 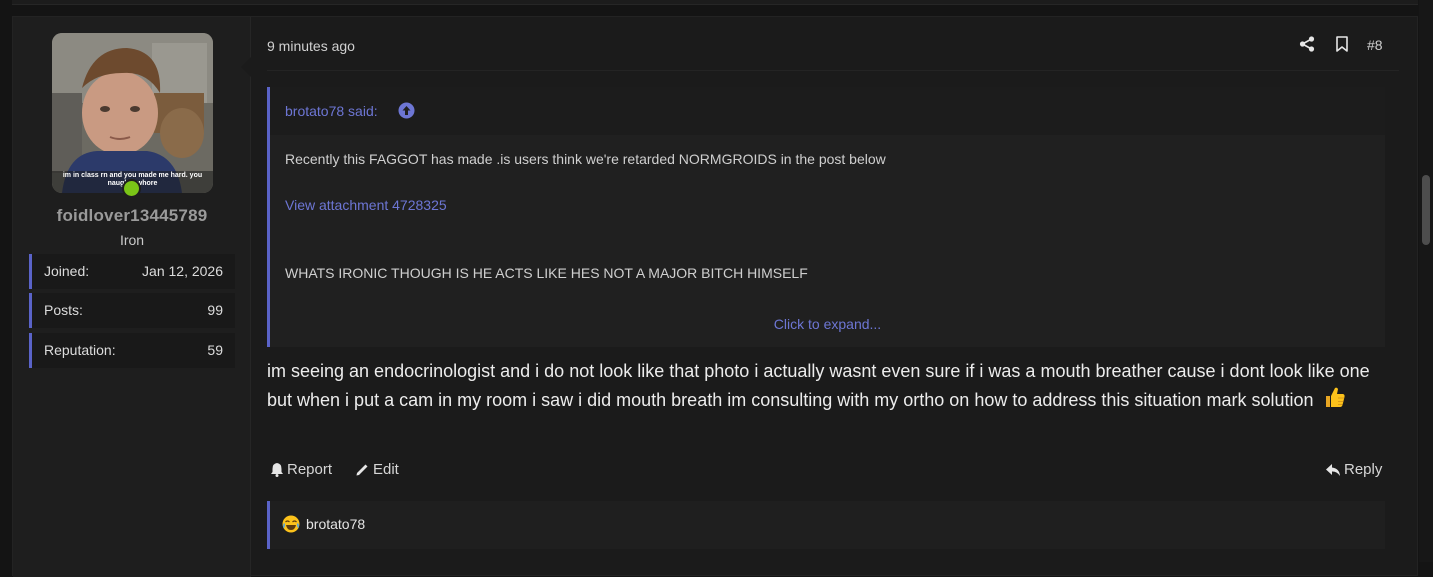 What do you see at coordinates (215, 310) in the screenshot?
I see `stat-value: 99` at bounding box center [215, 310].